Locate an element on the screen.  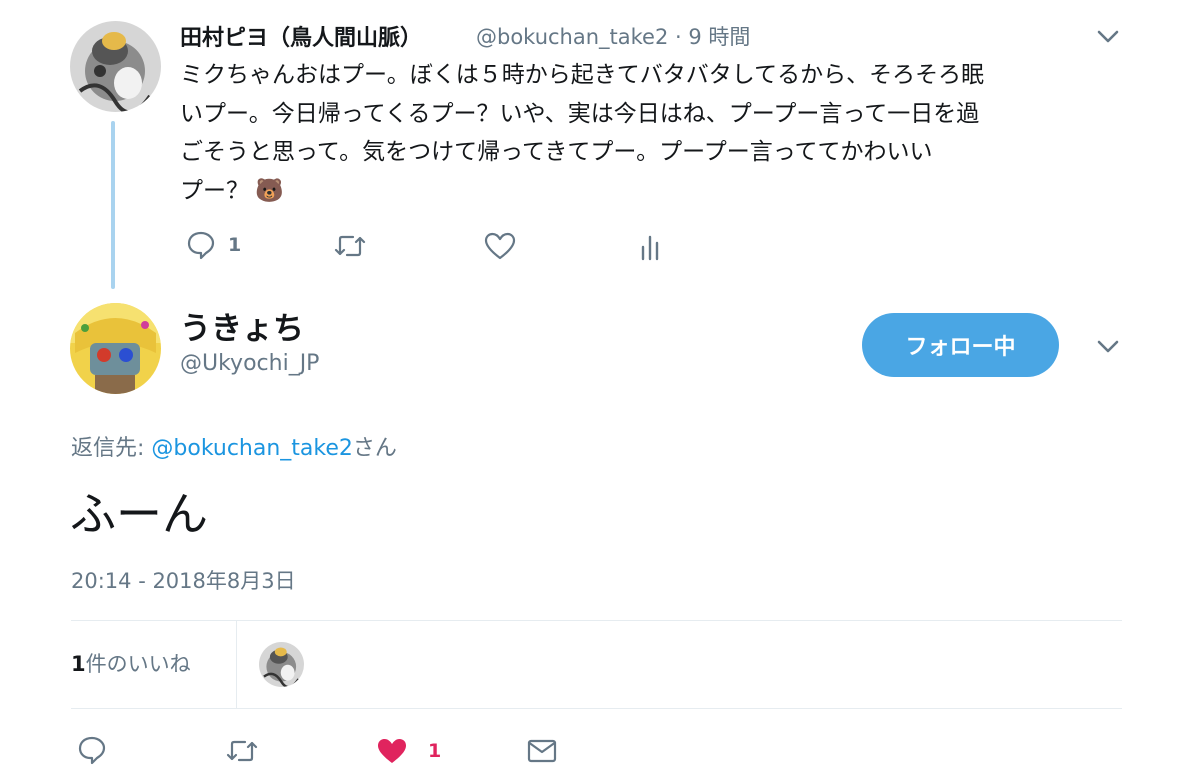
main-display-name: うきょち is located at coordinates (242, 325).